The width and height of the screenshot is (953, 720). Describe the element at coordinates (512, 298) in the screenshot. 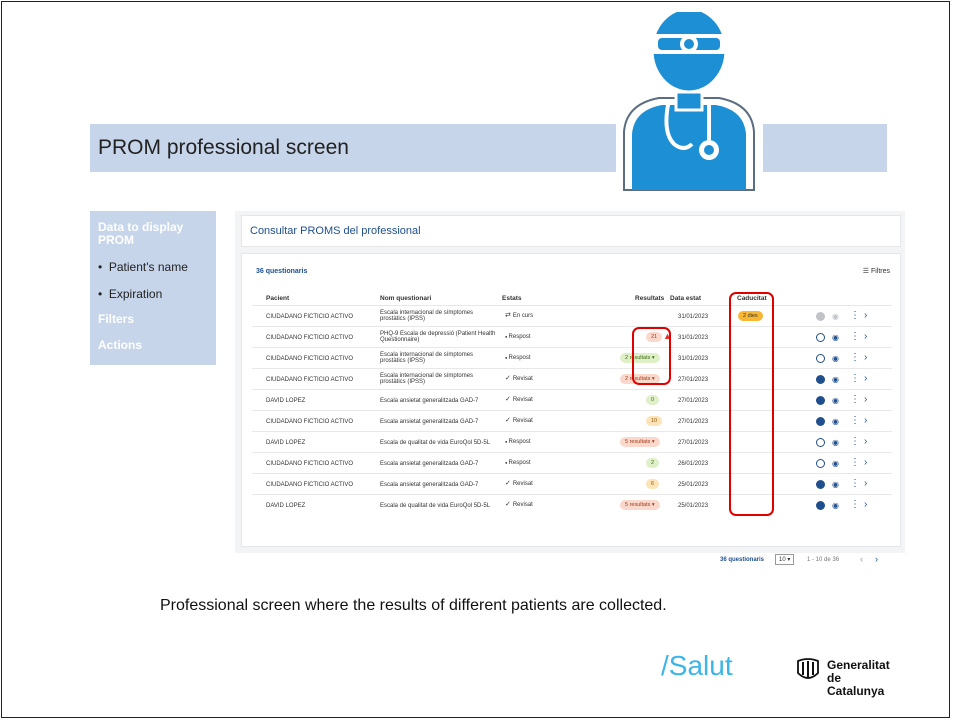

I see `col-header-state: Estats` at that location.